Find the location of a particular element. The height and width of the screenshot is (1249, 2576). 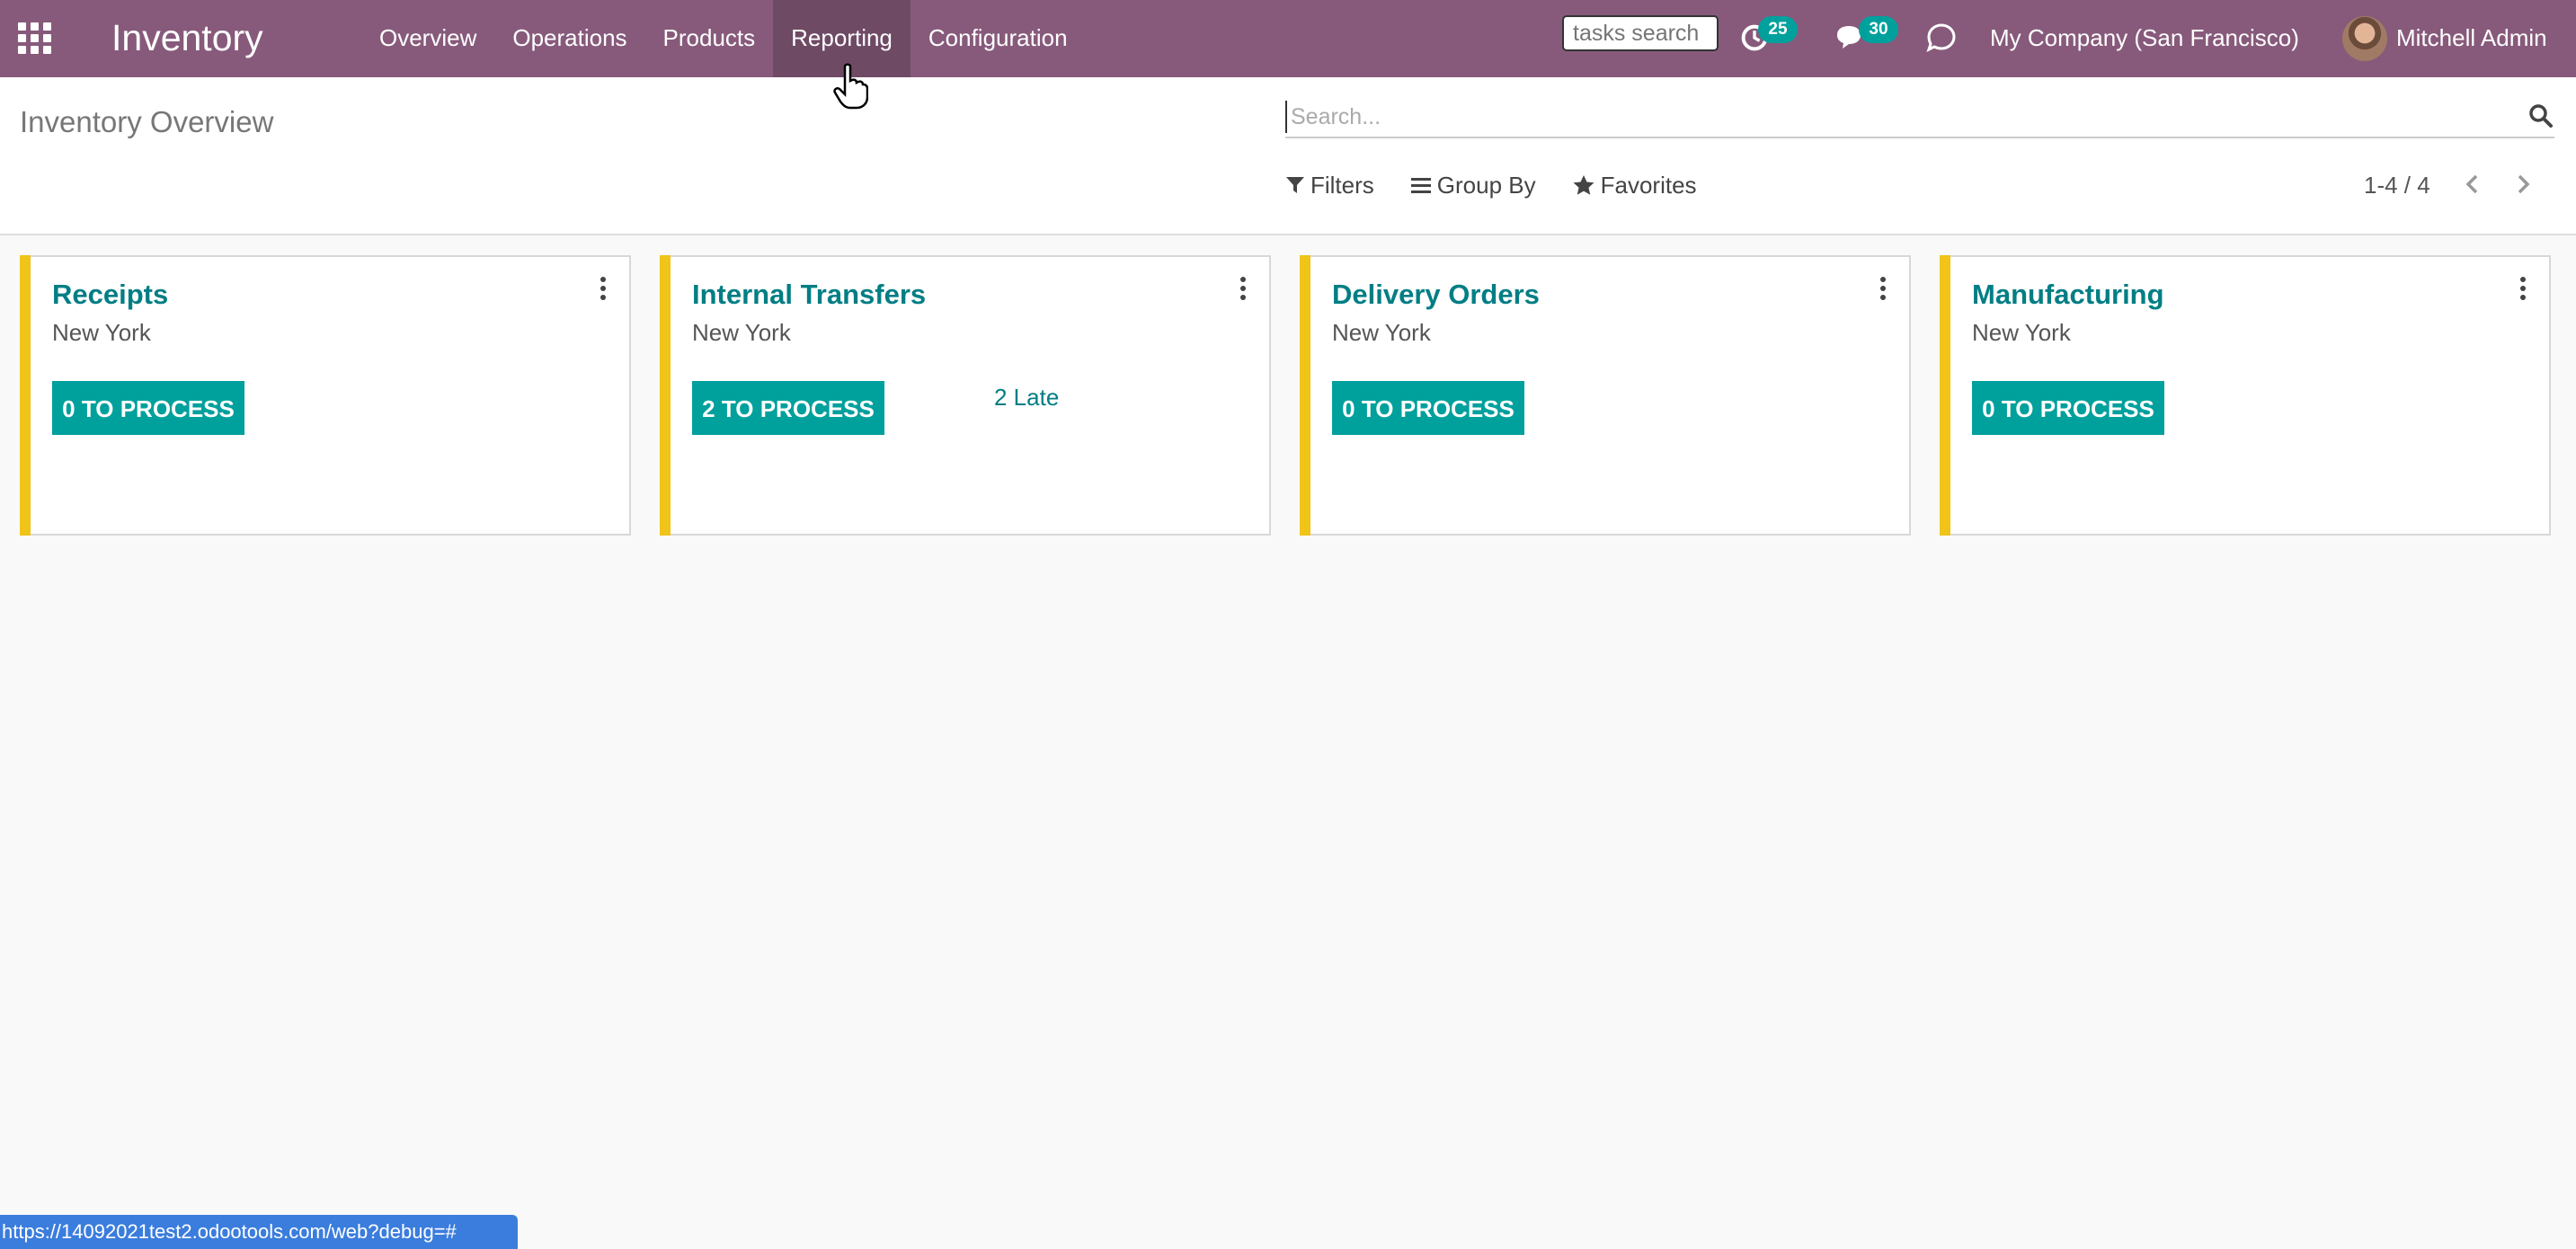

apps-grid-icon is located at coordinates (36, 38).